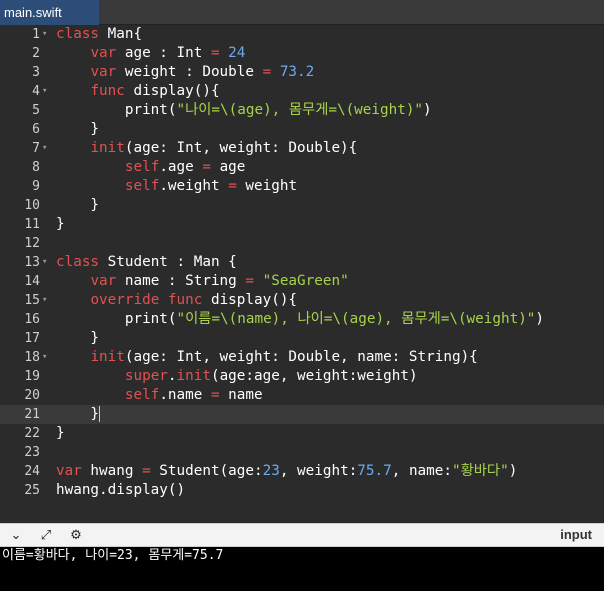 The image size is (604, 591). What do you see at coordinates (302, 129) in the screenshot?
I see `code-line: 6 }` at bounding box center [302, 129].